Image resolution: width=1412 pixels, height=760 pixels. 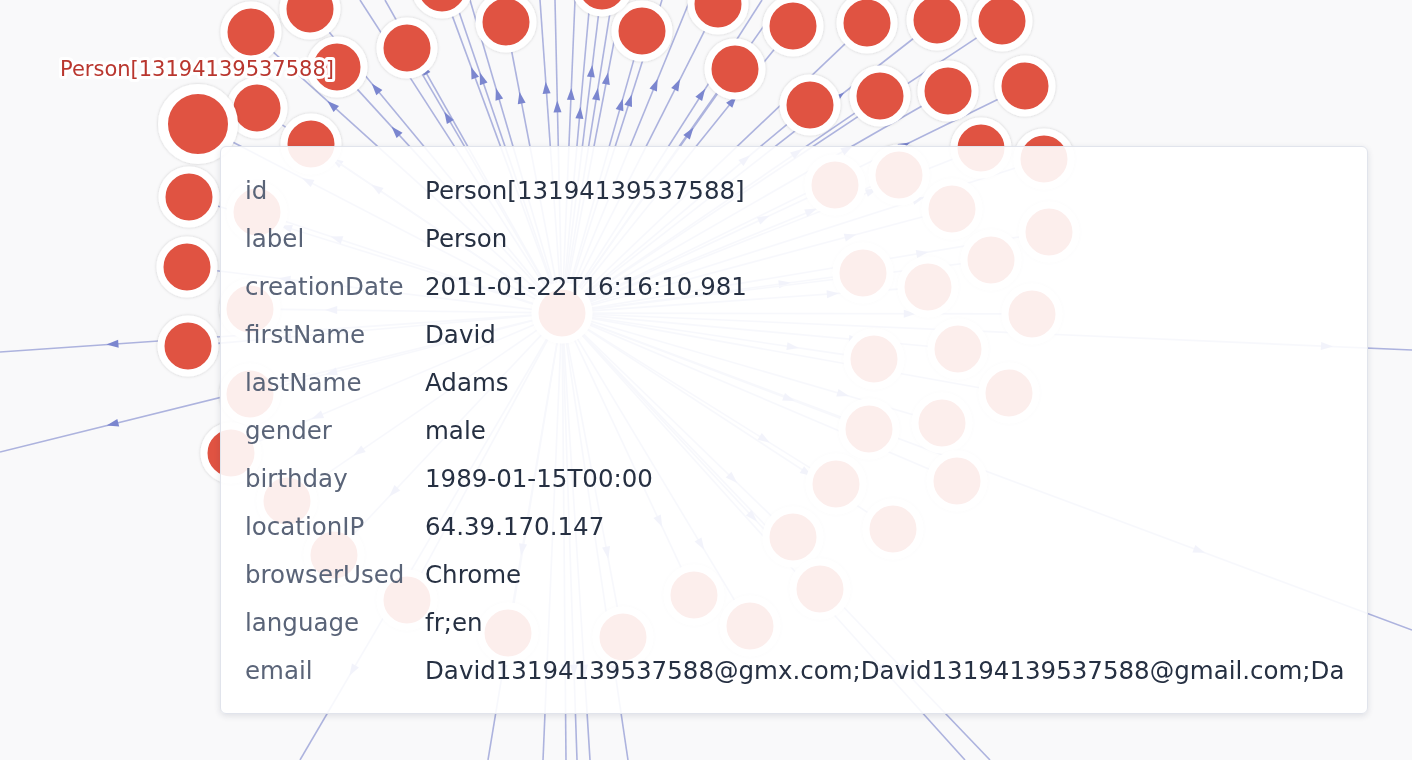 What do you see at coordinates (515, 526) in the screenshot?
I see `property-value: 64.39.170.147` at bounding box center [515, 526].